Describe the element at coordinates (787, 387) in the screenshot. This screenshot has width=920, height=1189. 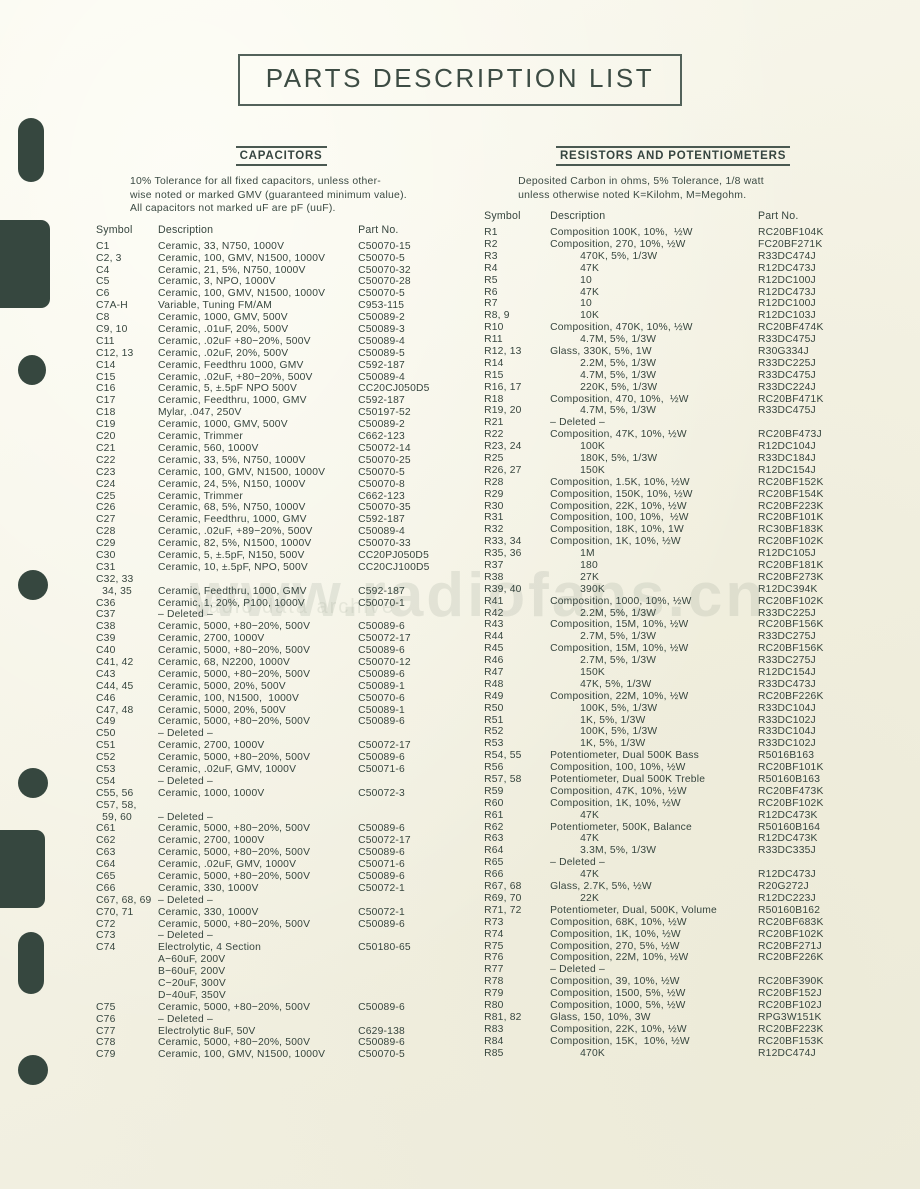
I see `resistors-part-number: R33DC224J` at that location.